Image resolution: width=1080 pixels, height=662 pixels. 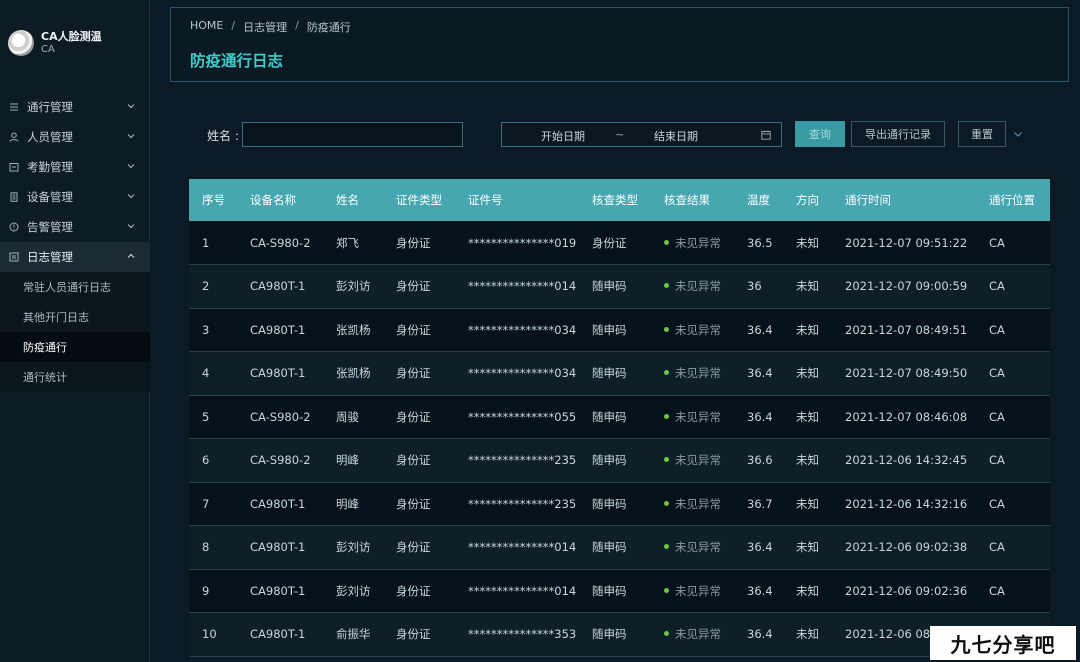 I want to click on sidebar-item-alerts: 告警管理, so click(x=75, y=227).